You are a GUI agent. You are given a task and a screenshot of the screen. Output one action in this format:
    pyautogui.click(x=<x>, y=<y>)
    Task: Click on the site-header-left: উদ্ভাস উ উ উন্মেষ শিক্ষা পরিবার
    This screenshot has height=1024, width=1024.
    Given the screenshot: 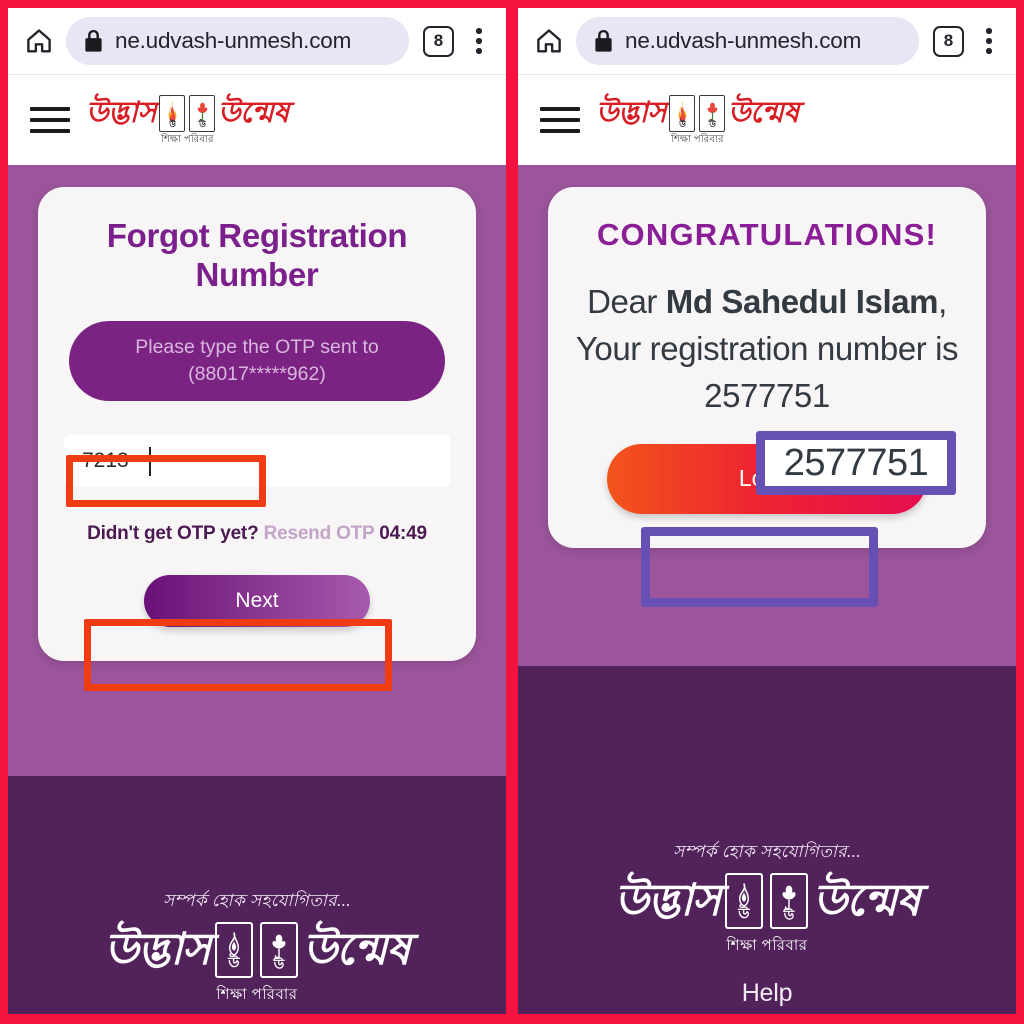 What is the action you would take?
    pyautogui.click(x=257, y=120)
    